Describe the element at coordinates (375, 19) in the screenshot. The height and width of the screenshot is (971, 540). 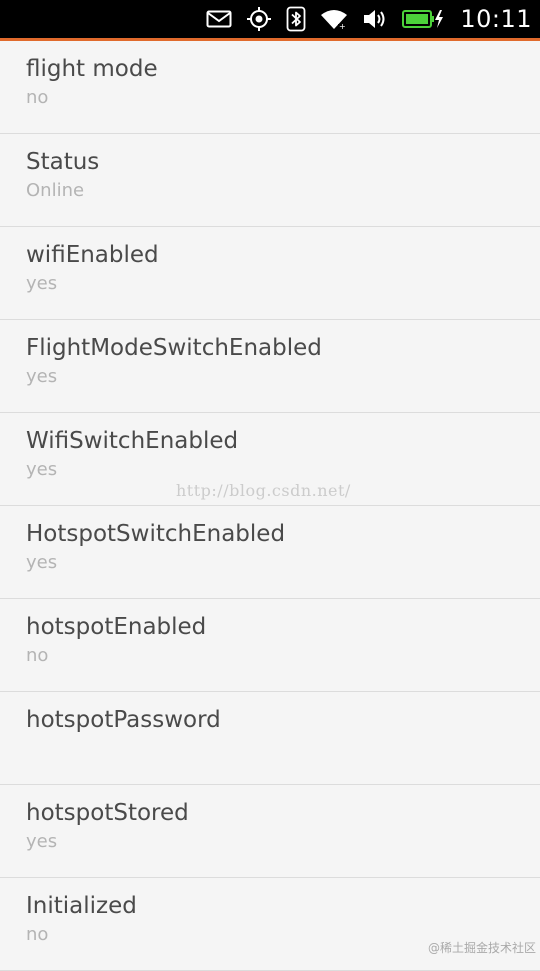
I see `volume-icon` at that location.